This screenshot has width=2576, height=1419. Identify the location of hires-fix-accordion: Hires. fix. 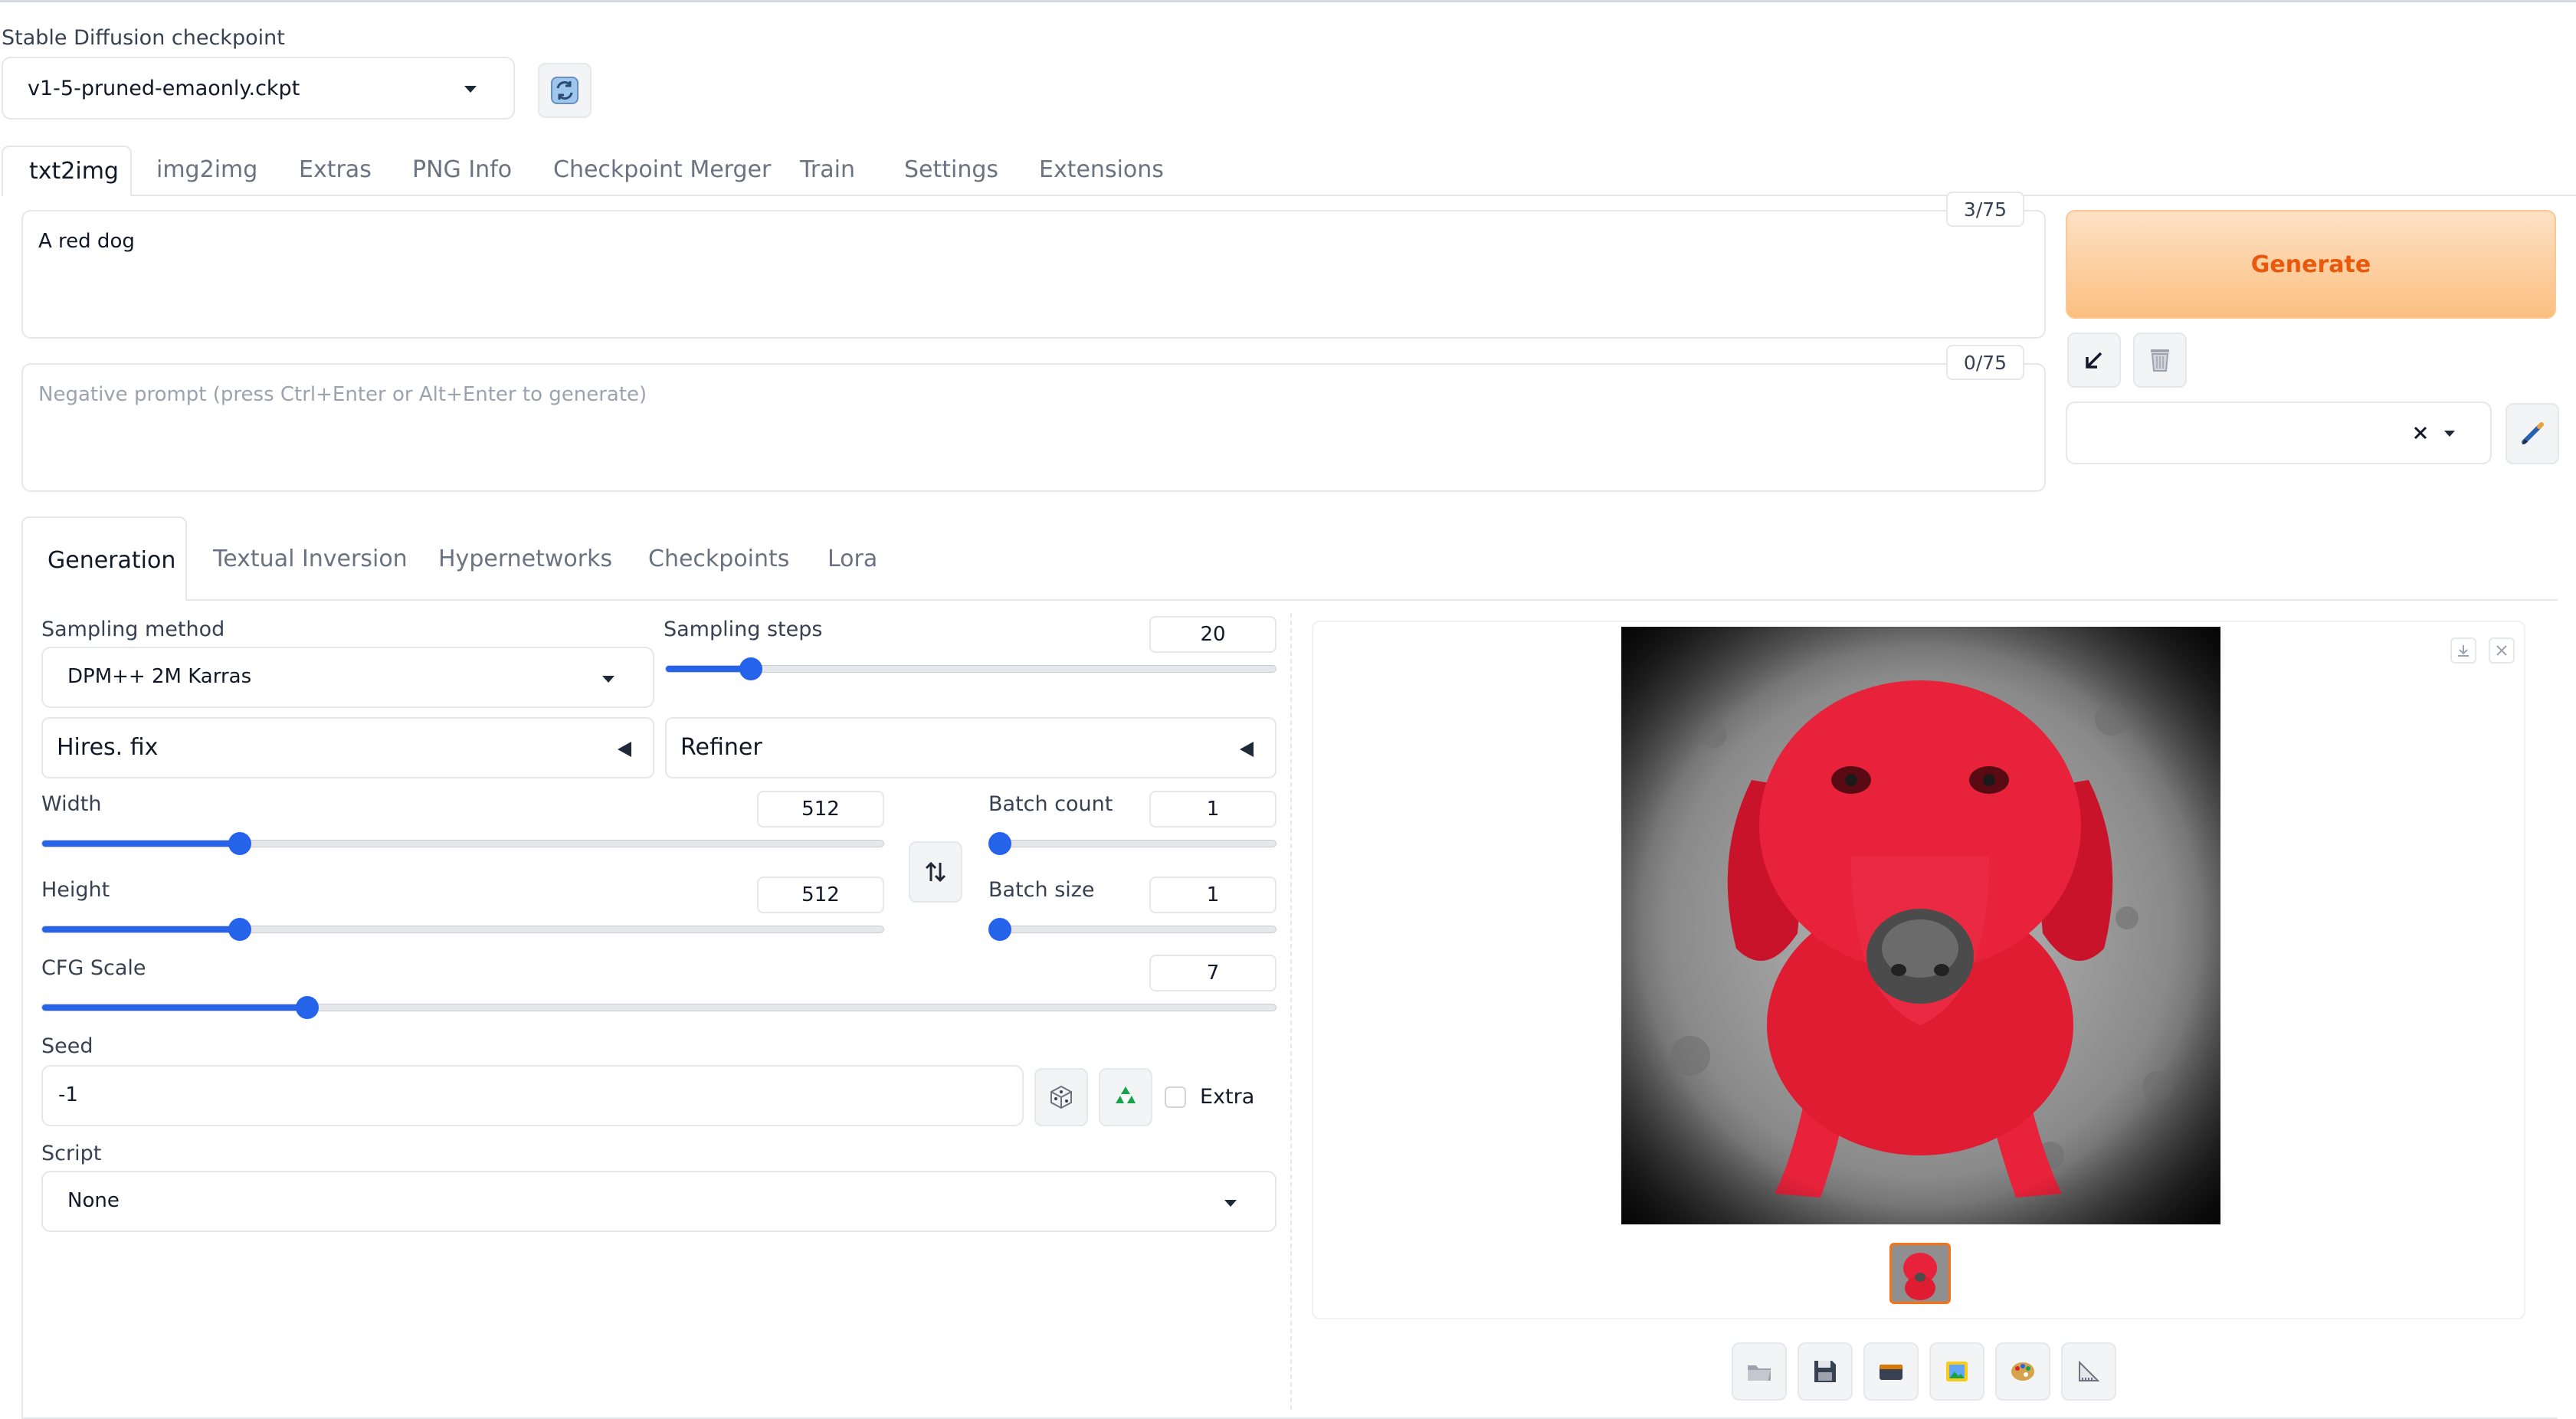
(348, 747).